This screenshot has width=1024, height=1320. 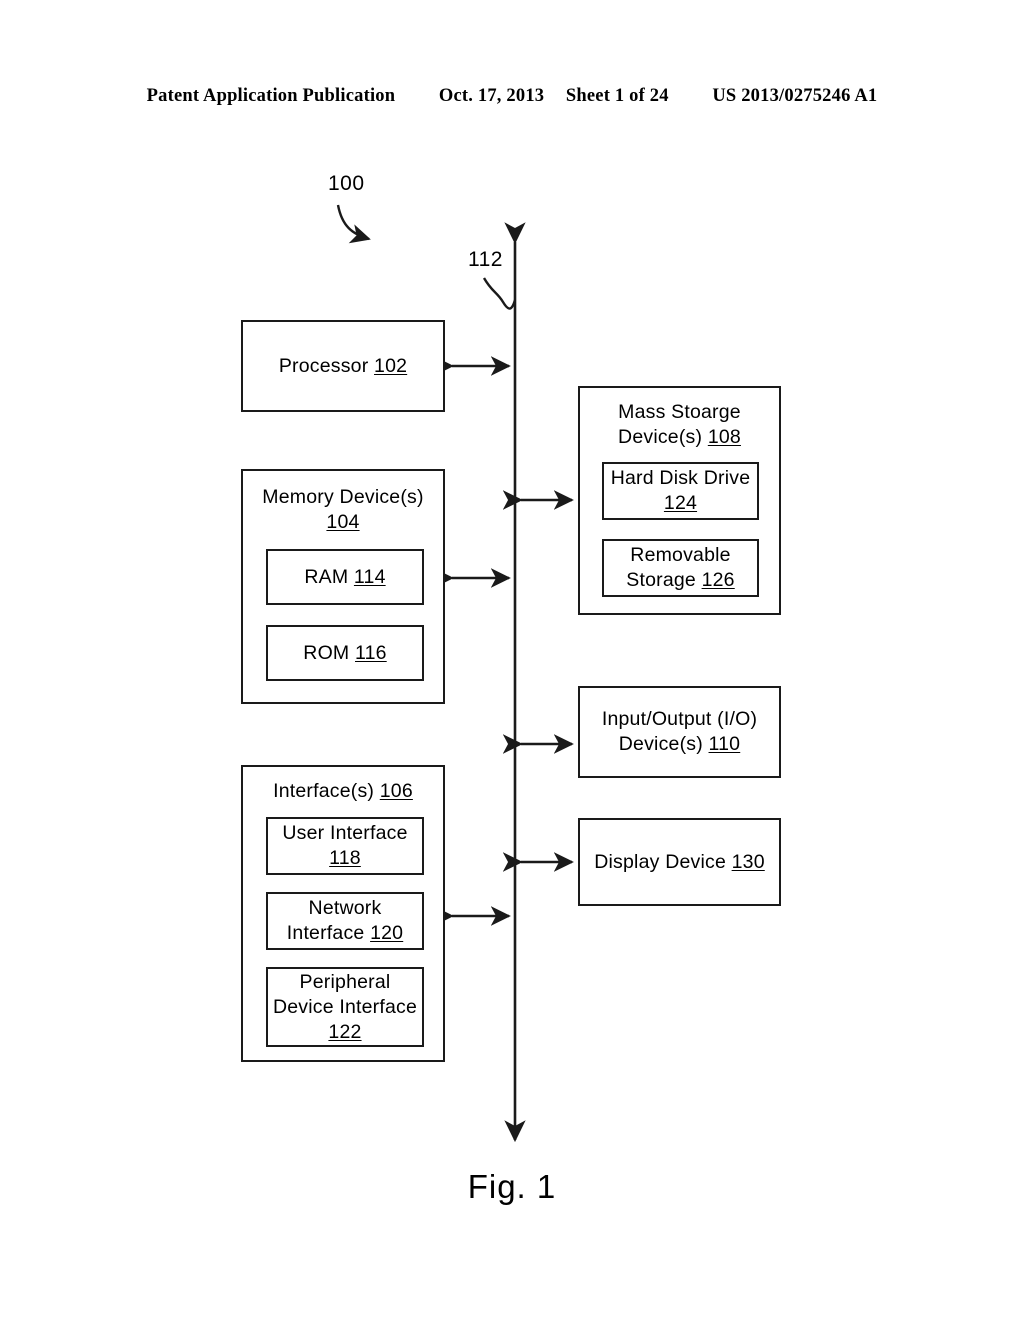 I want to click on block-network-interface: Network Interface 120, so click(x=345, y=921).